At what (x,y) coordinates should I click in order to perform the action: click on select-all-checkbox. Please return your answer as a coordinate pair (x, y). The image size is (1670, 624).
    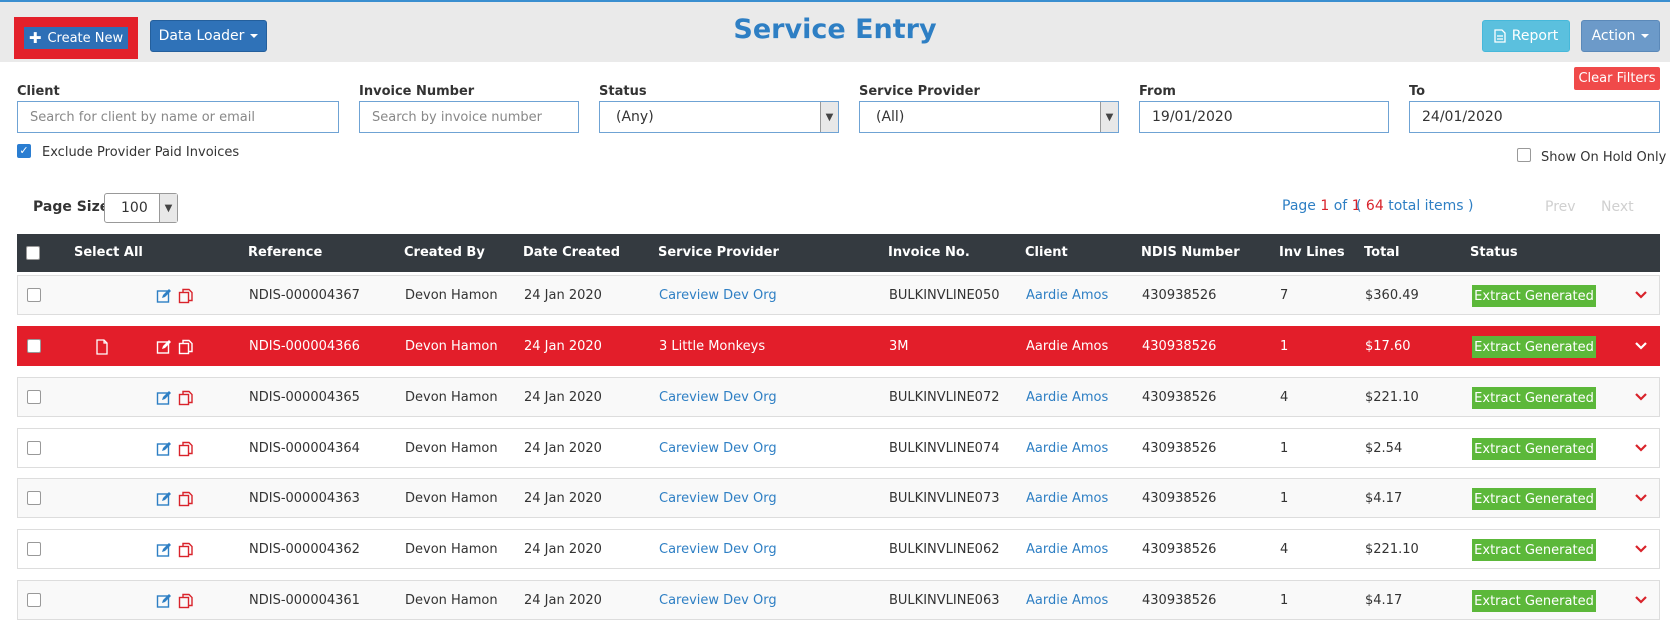
    Looking at the image, I should click on (33, 253).